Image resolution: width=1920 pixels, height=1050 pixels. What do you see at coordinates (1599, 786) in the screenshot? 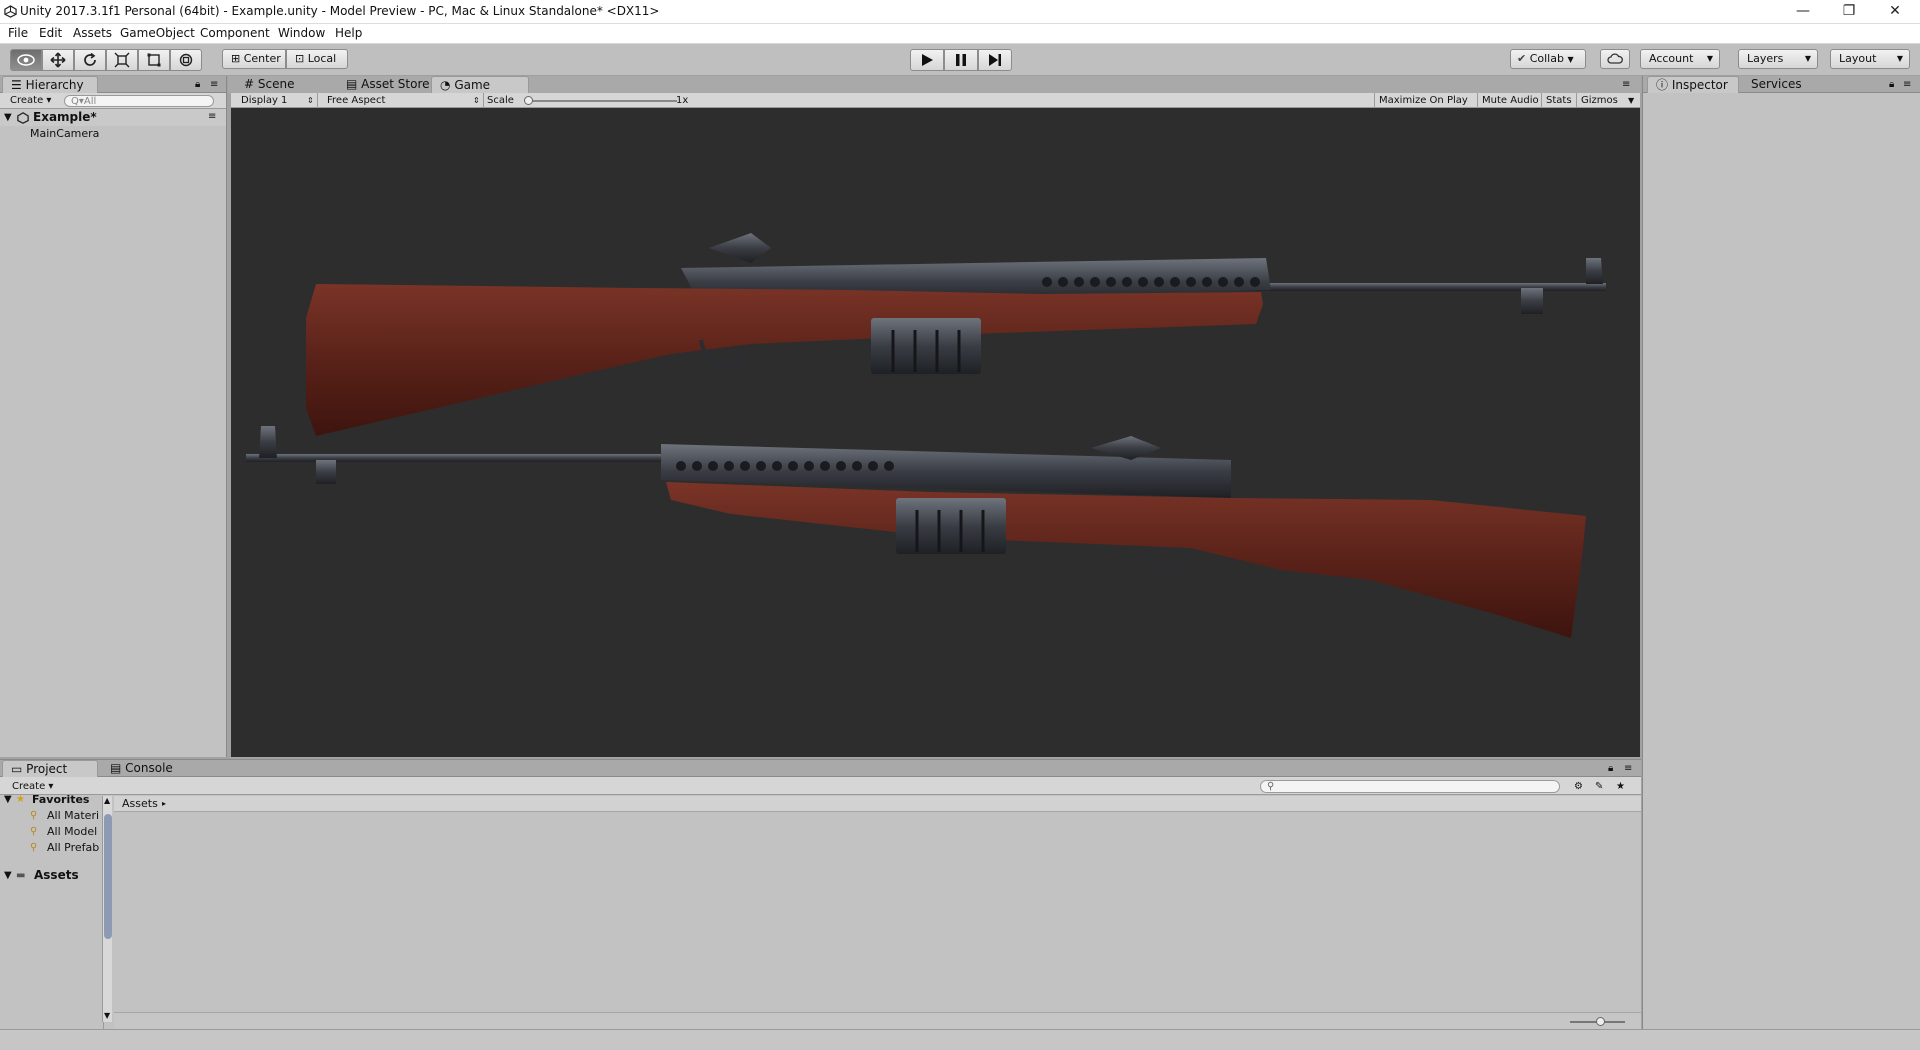
I see `filter-label-icon: ✎` at bounding box center [1599, 786].